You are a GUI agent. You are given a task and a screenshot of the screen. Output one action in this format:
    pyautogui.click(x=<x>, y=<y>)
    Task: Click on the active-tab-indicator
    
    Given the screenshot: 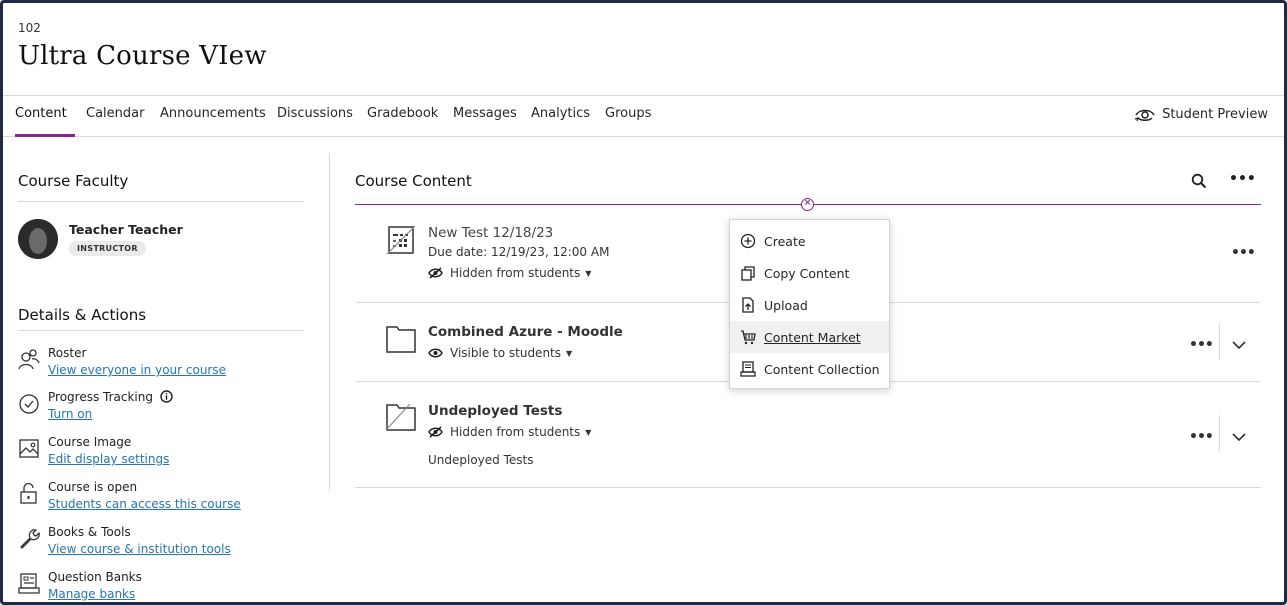 What is the action you would take?
    pyautogui.click(x=45, y=135)
    